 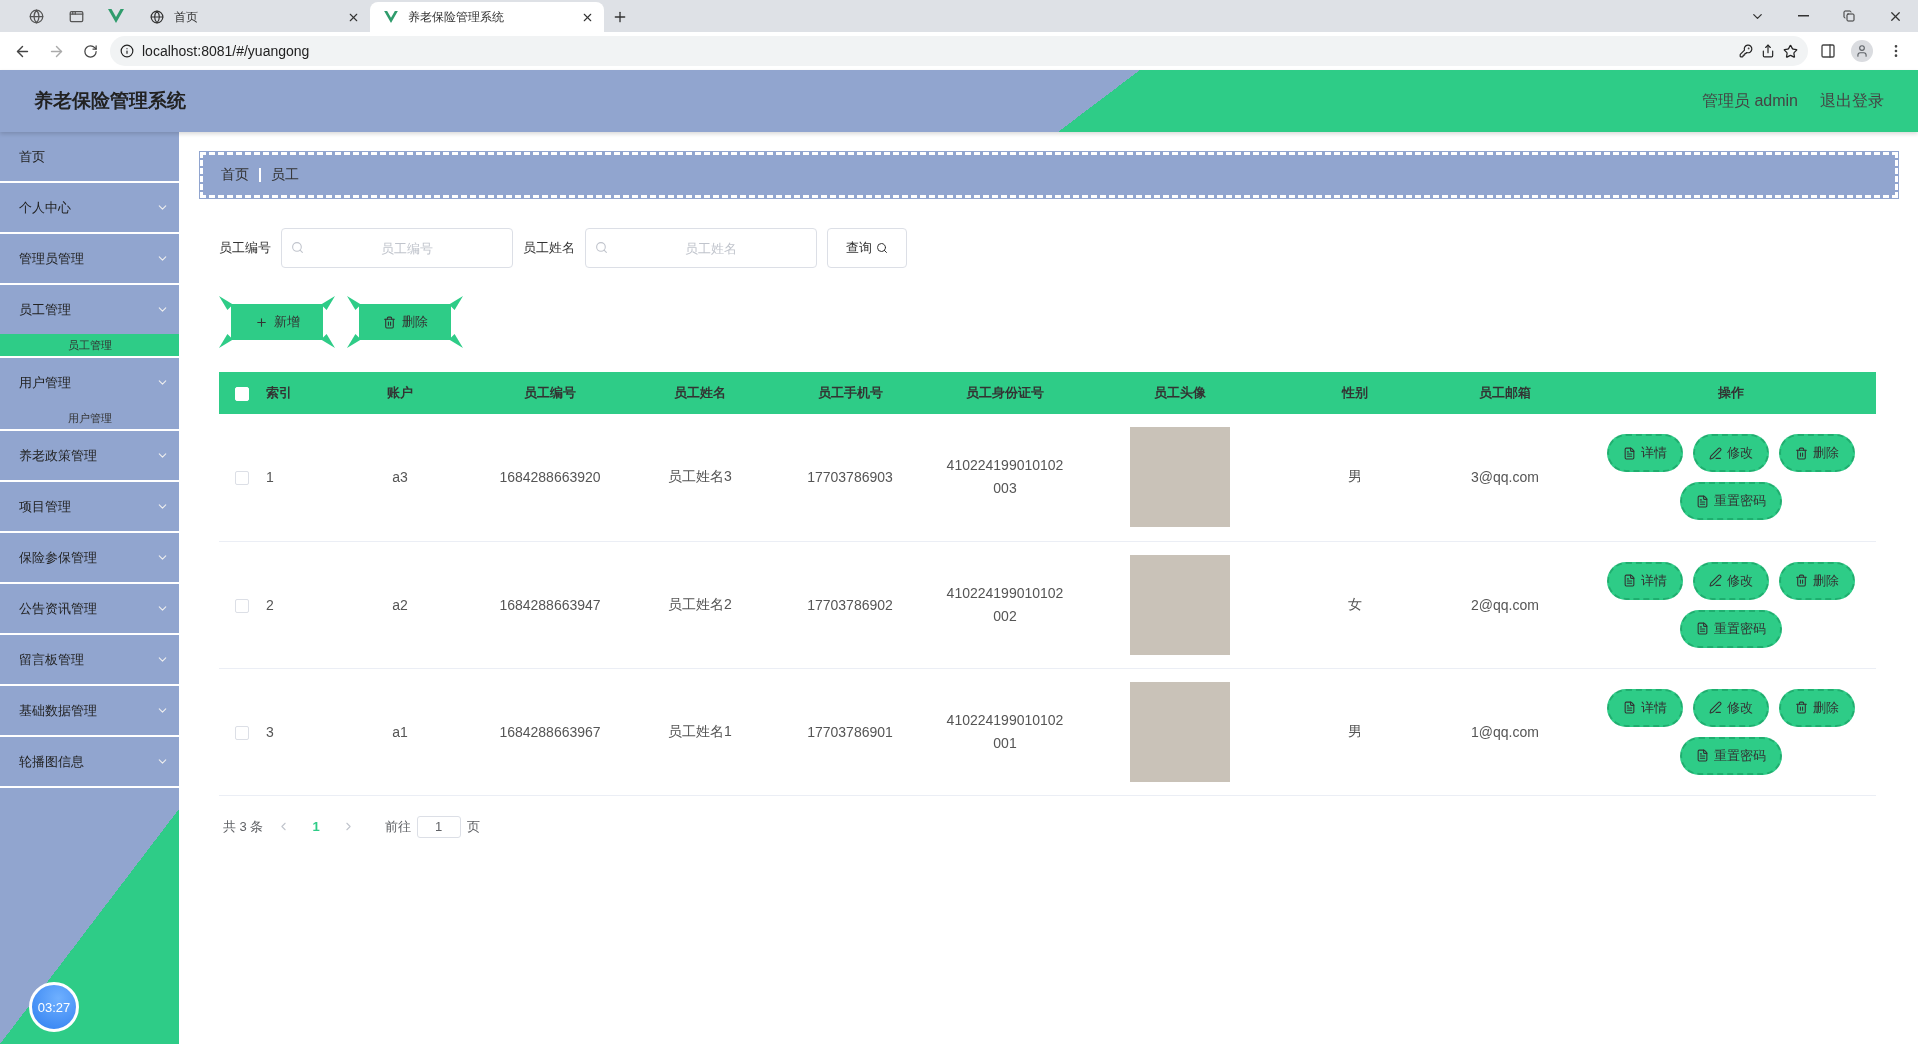 What do you see at coordinates (89, 710) in the screenshot?
I see `sidebar-item: 基础数据管理` at bounding box center [89, 710].